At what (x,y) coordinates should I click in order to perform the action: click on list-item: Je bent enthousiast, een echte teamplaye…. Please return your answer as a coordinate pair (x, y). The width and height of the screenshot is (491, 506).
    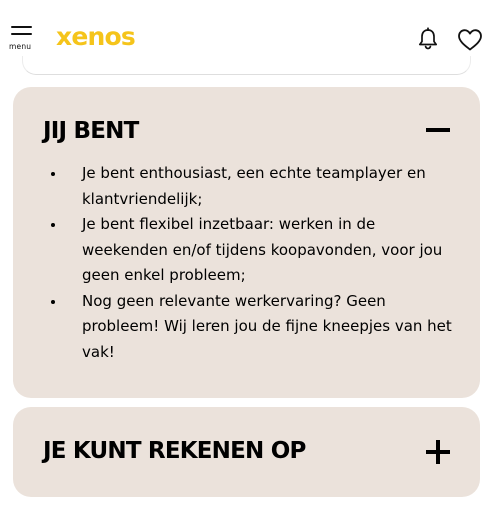
    Looking at the image, I should click on (253, 186).